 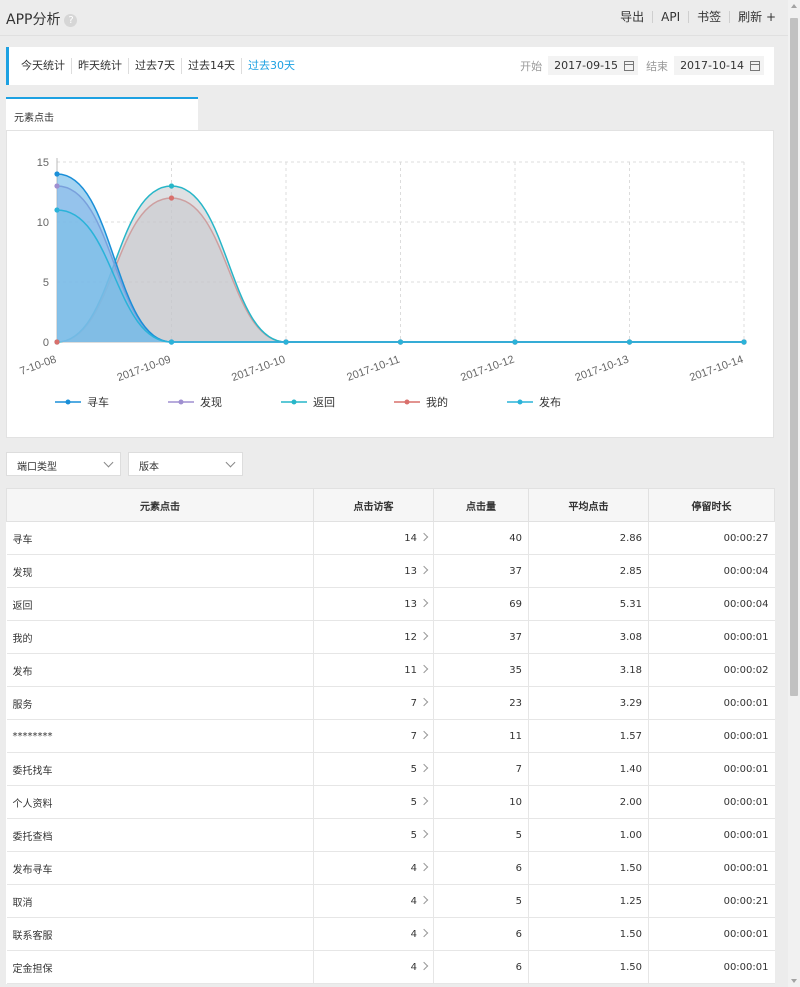 I want to click on export-button: 导出, so click(x=632, y=17).